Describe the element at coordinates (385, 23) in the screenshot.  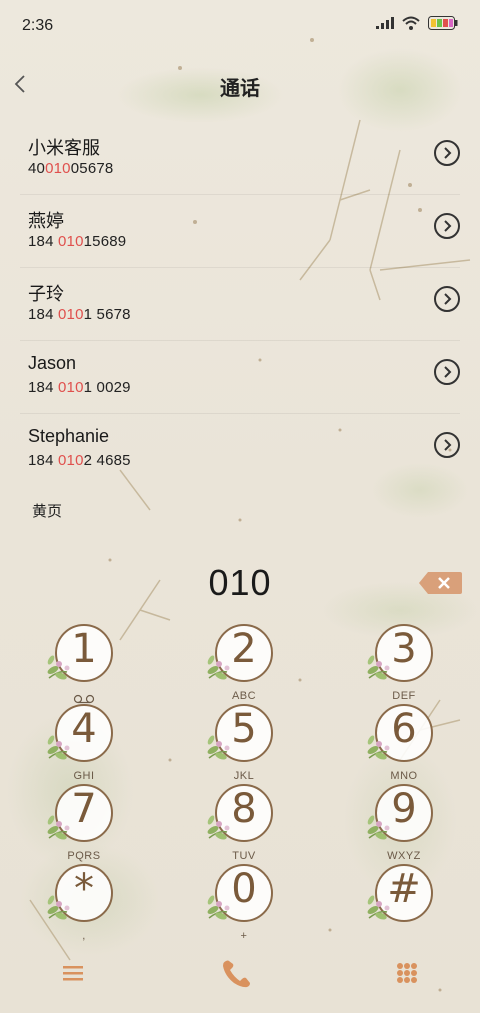
I see `signal-icon` at that location.